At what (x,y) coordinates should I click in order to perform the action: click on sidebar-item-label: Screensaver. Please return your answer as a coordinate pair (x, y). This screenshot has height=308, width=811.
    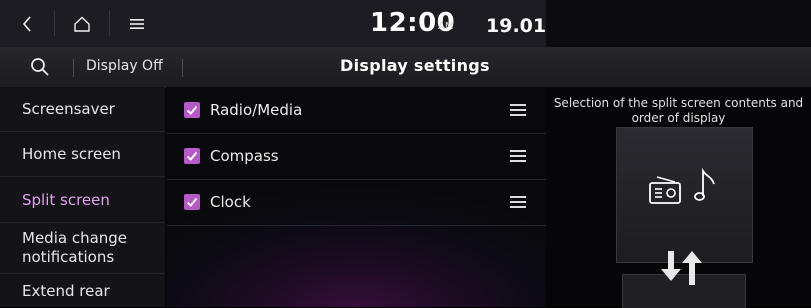
    Looking at the image, I should click on (68, 109).